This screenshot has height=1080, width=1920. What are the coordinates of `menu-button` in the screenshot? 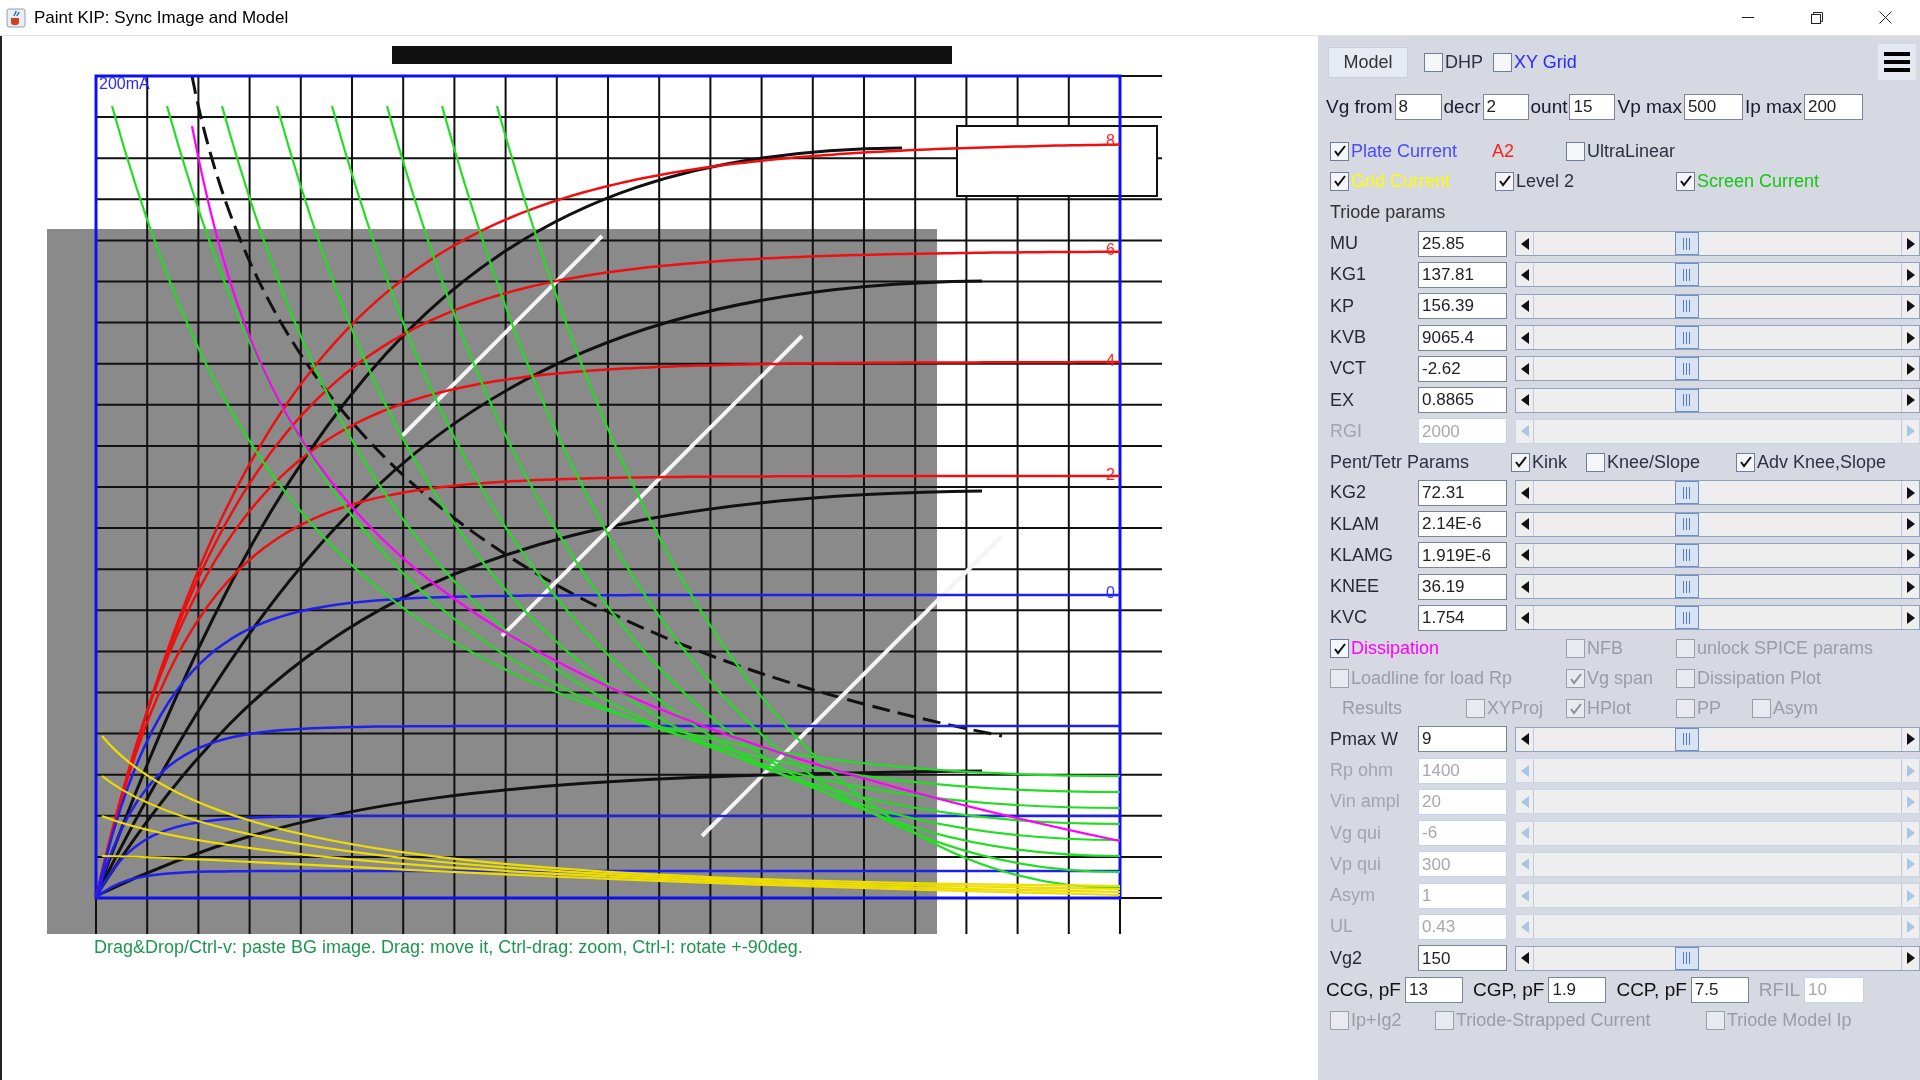 It's located at (1897, 62).